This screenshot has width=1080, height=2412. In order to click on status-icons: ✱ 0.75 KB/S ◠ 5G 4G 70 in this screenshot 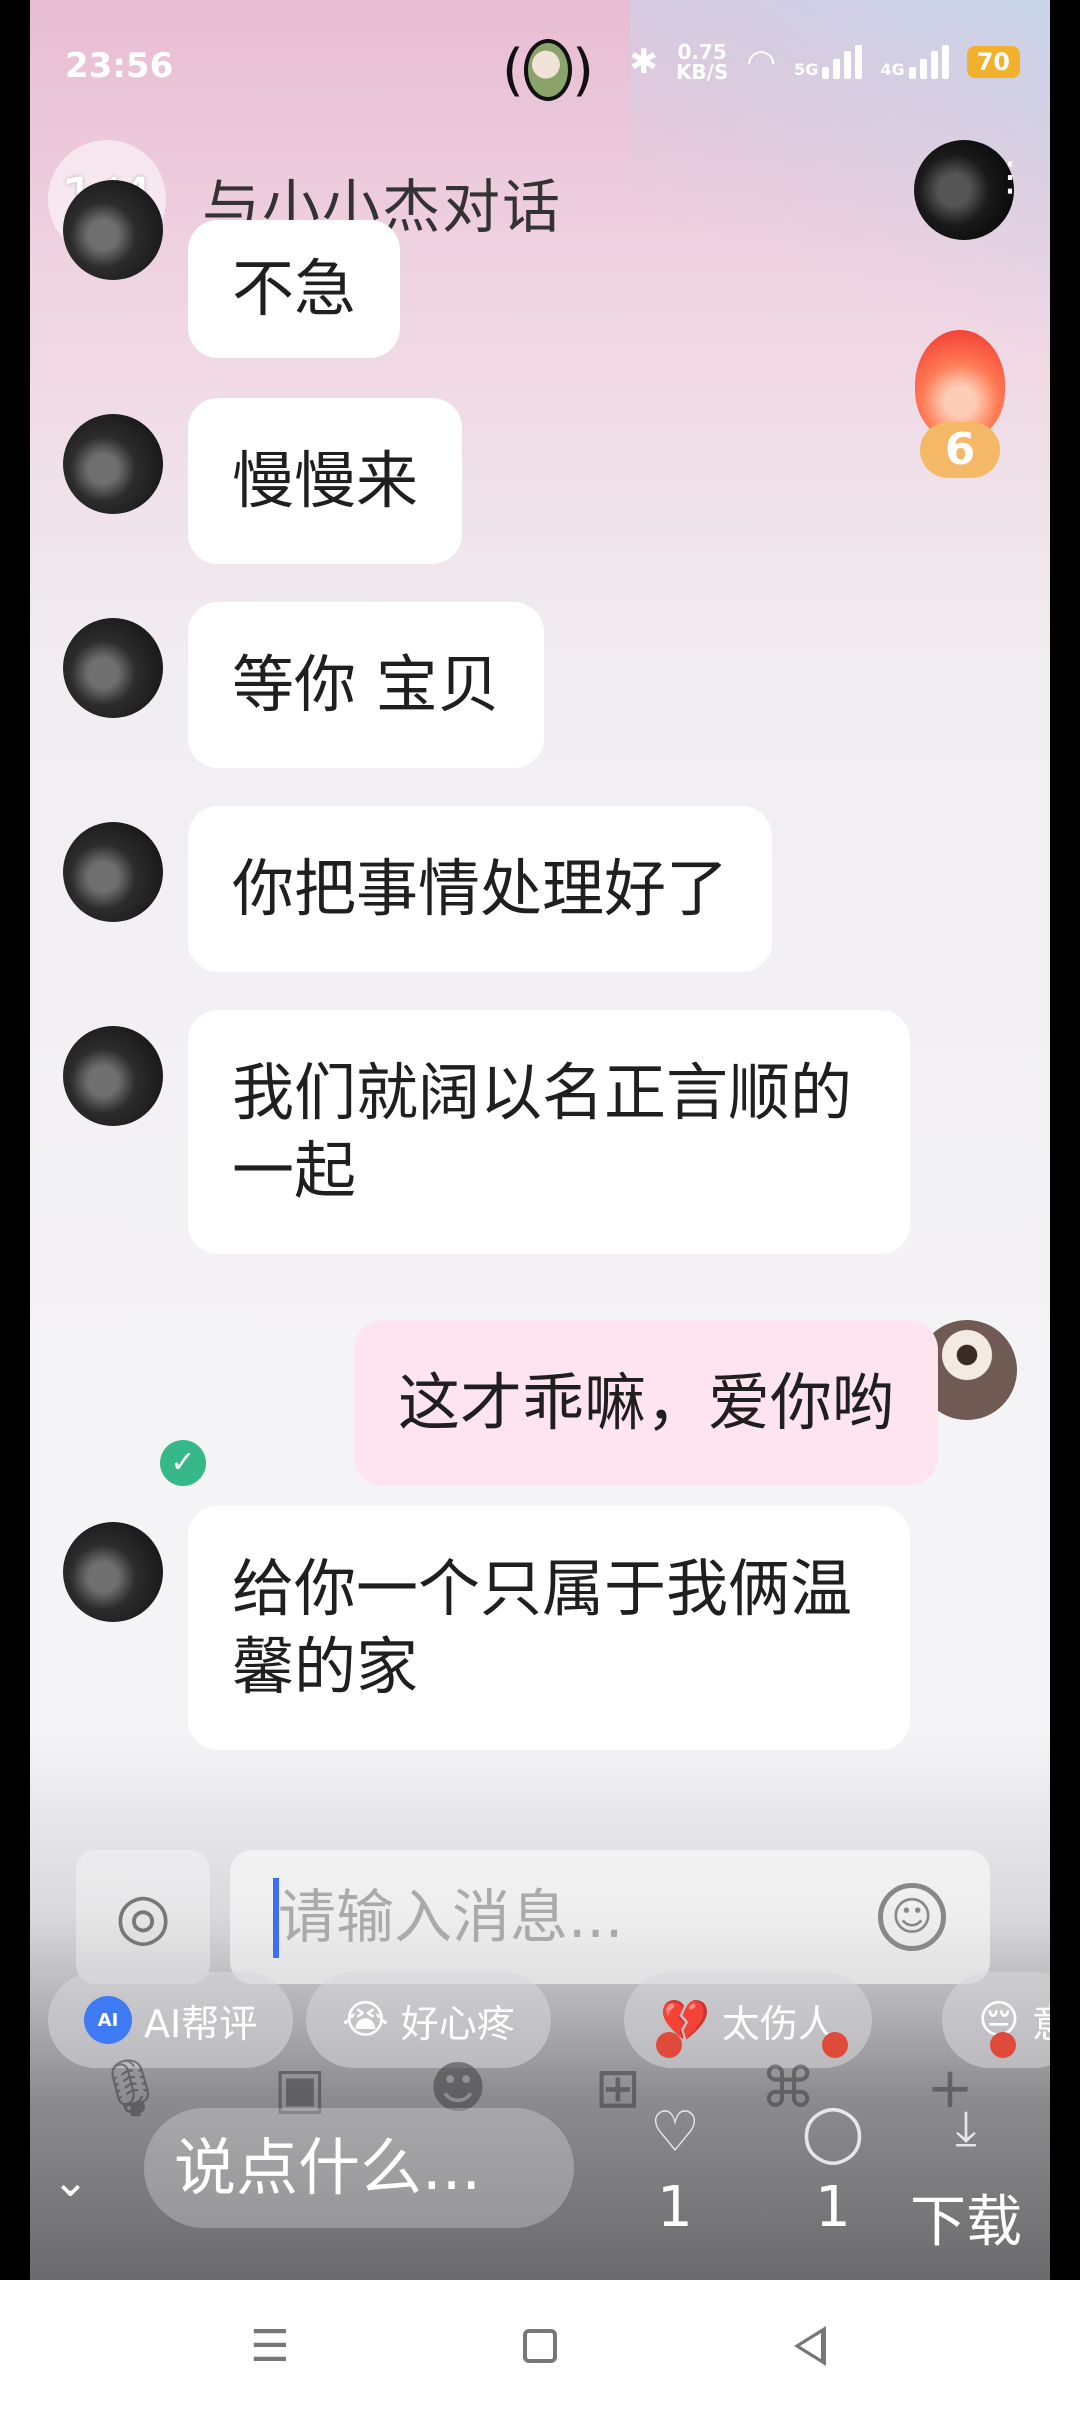, I will do `click(824, 62)`.